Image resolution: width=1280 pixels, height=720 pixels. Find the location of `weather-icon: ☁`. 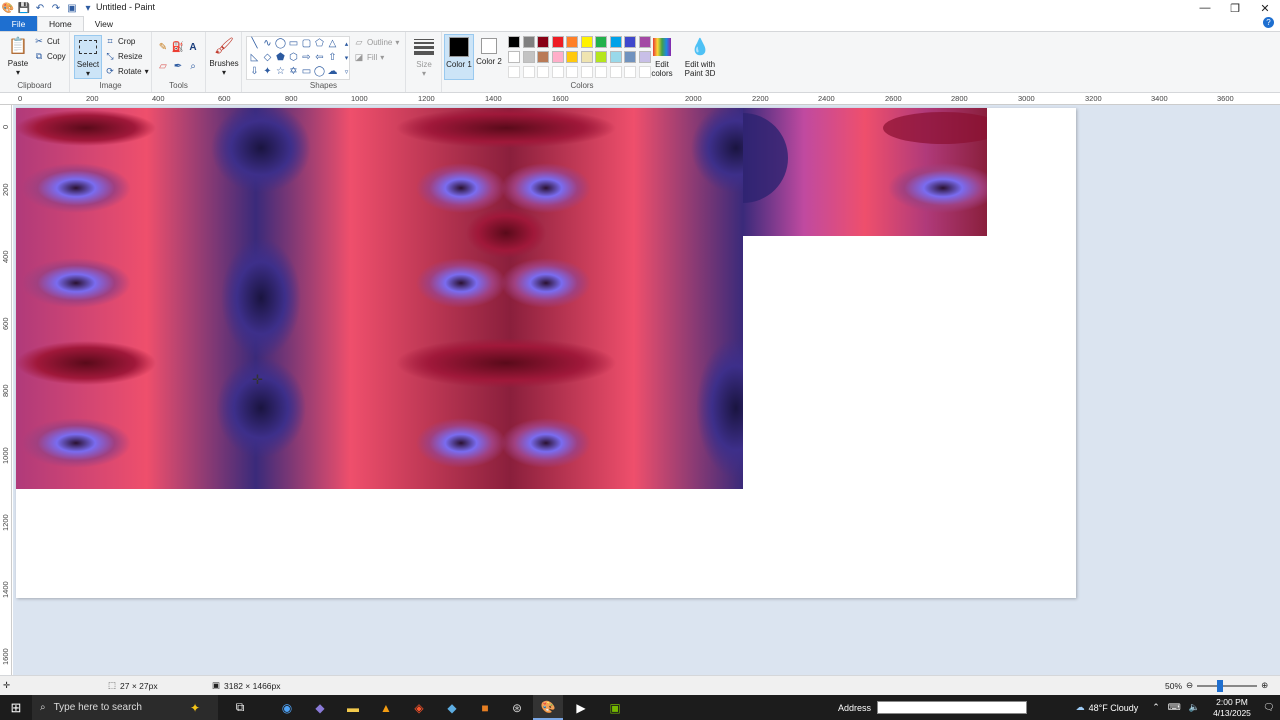

weather-icon: ☁ is located at coordinates (1080, 707).